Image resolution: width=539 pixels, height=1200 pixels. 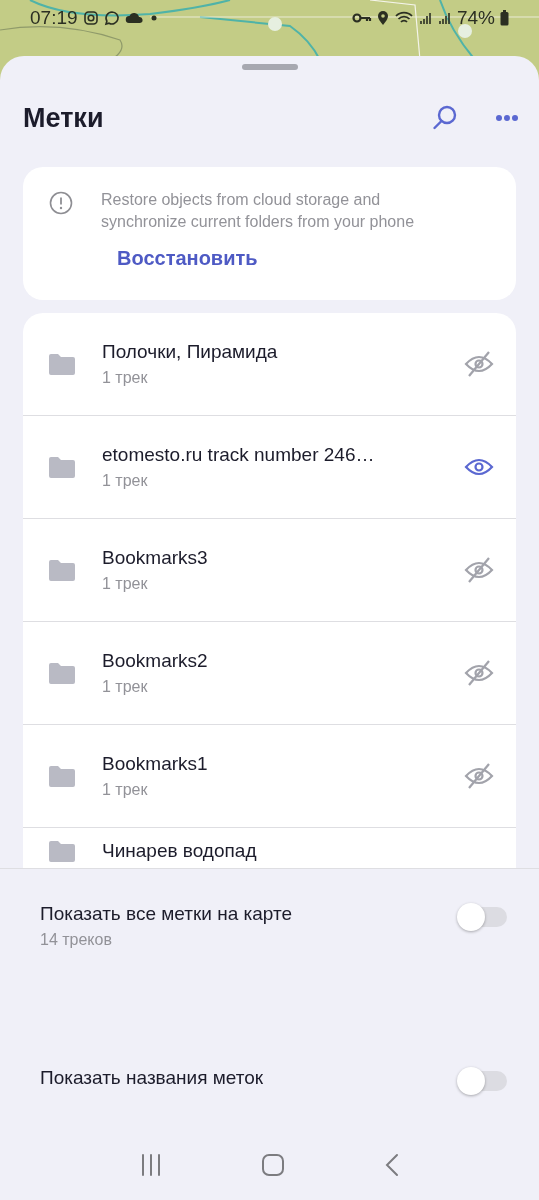 What do you see at coordinates (54, 18) in the screenshot?
I see `status-time: 07:19` at bounding box center [54, 18].